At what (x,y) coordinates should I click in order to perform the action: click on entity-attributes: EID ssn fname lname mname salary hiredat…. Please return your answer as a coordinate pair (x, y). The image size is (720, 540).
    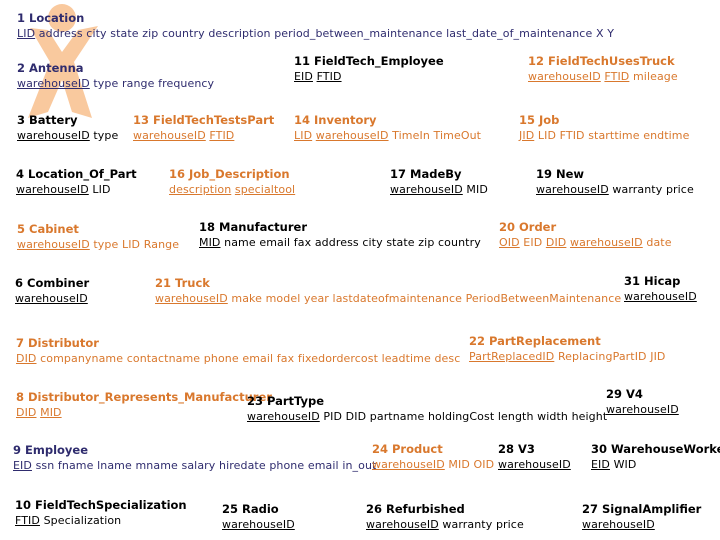
    Looking at the image, I should click on (194, 465).